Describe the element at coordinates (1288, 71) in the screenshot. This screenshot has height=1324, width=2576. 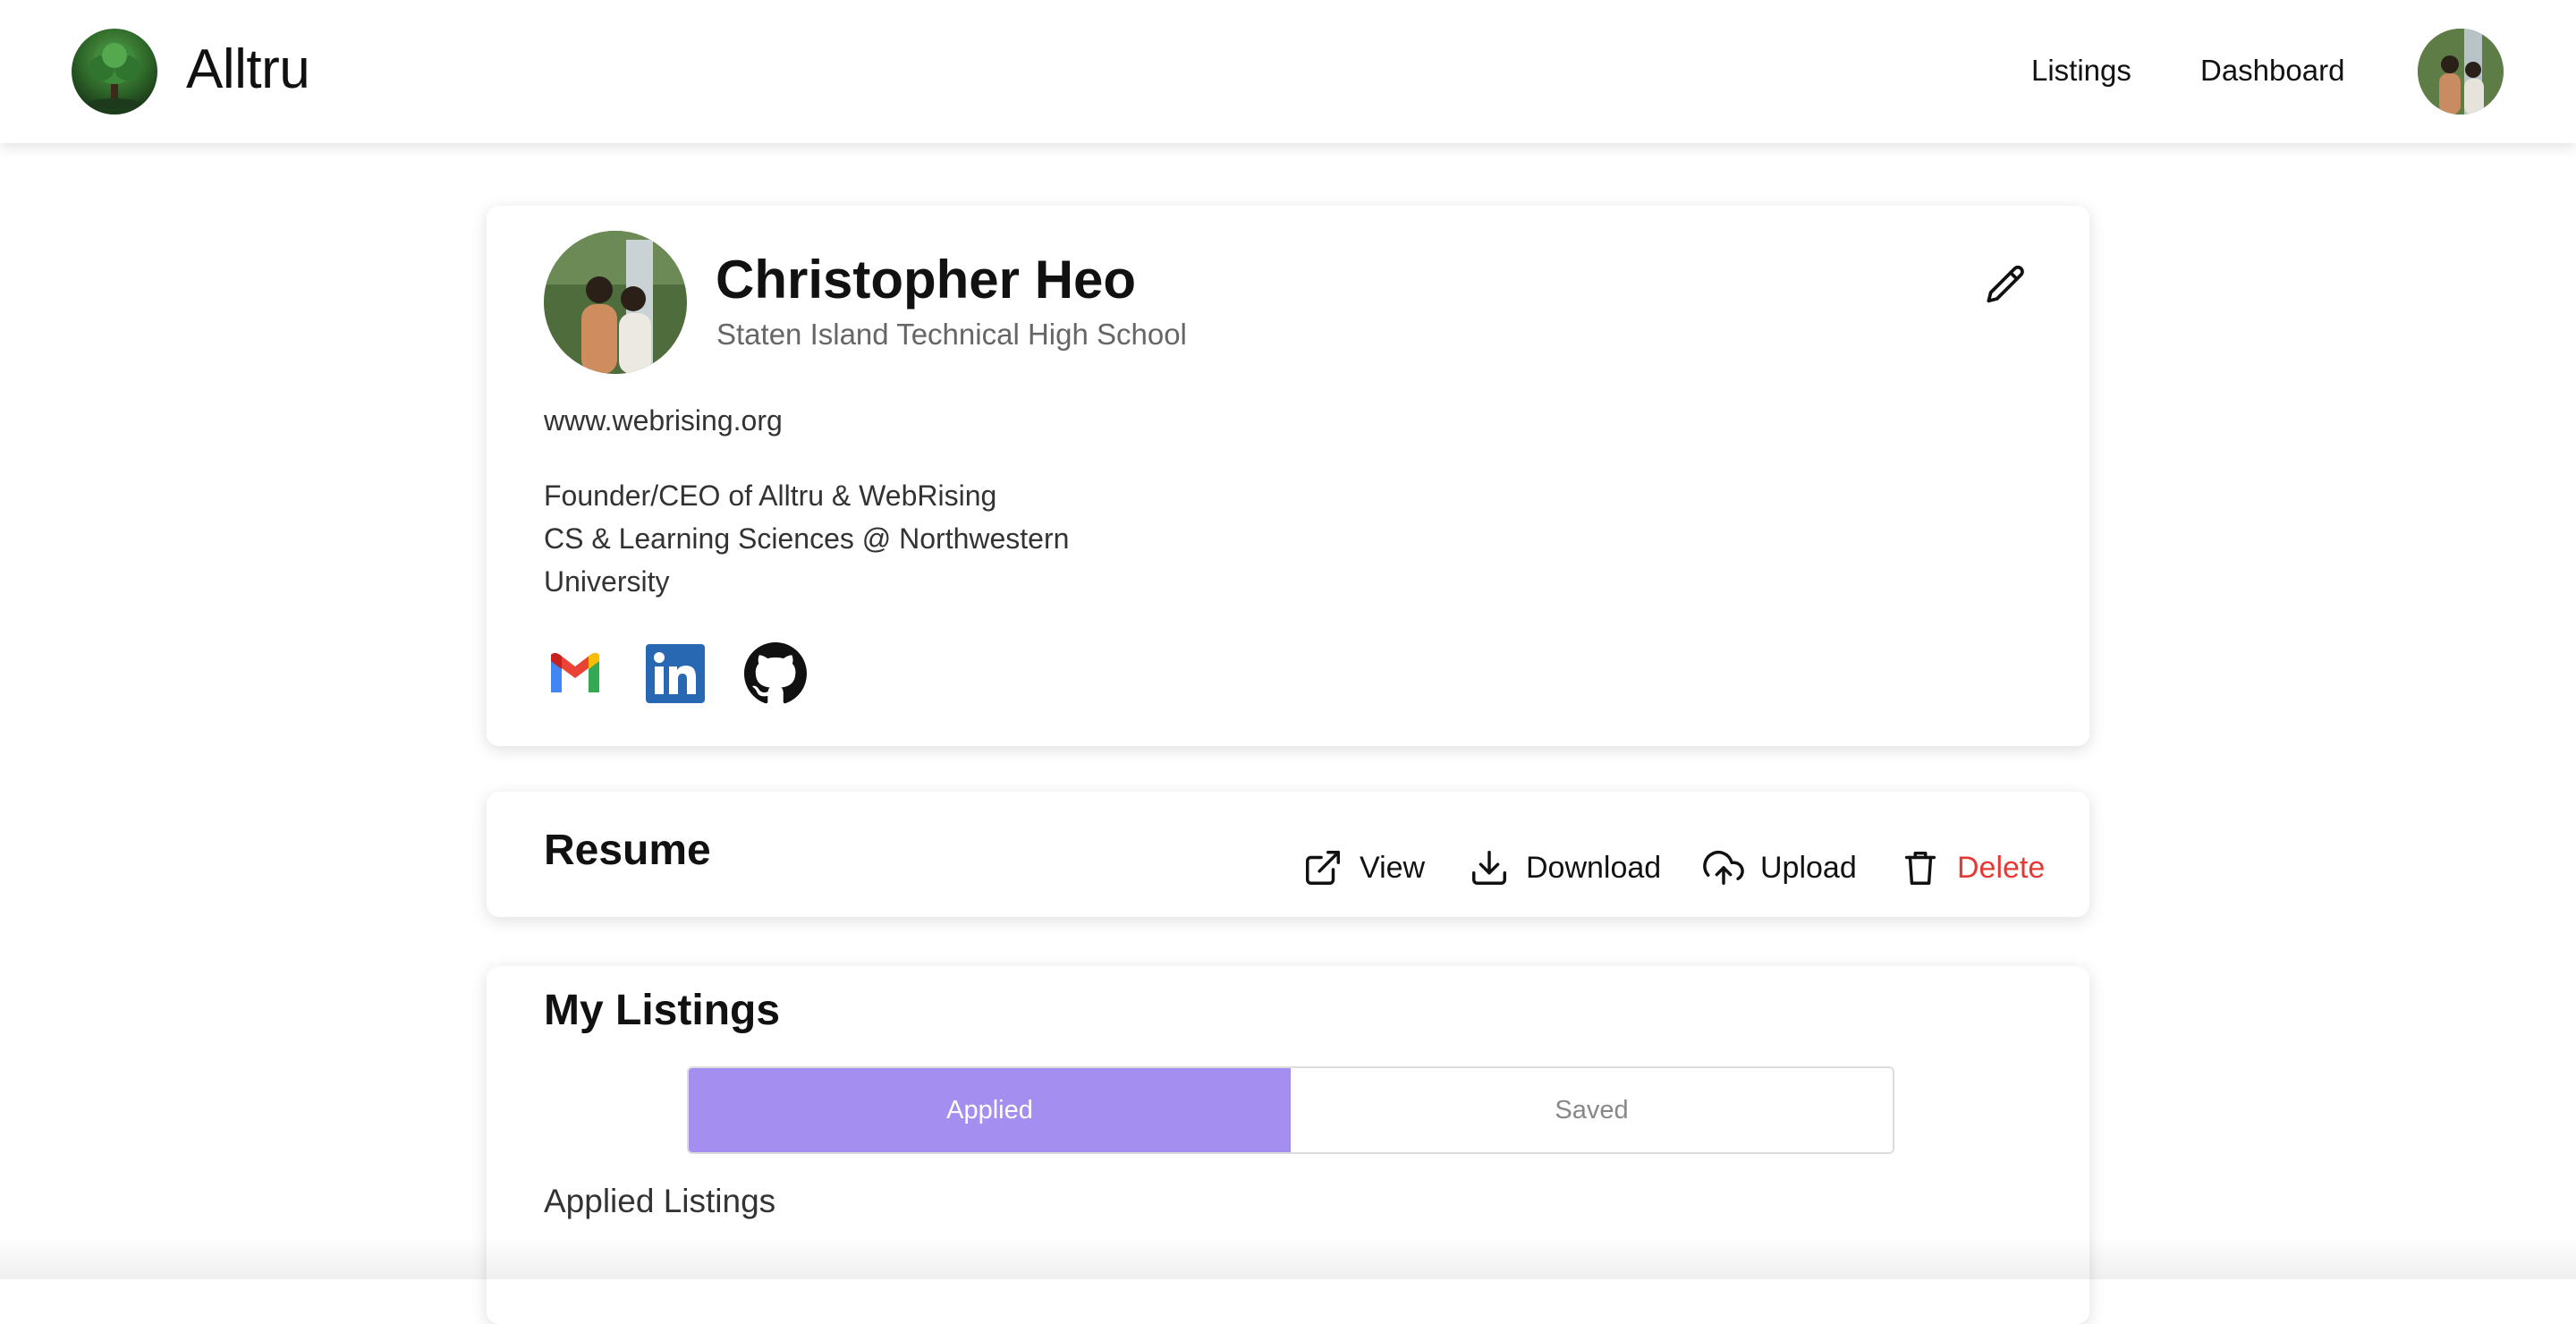
I see `top-navbar: Alltru Listings Dashboard` at that location.